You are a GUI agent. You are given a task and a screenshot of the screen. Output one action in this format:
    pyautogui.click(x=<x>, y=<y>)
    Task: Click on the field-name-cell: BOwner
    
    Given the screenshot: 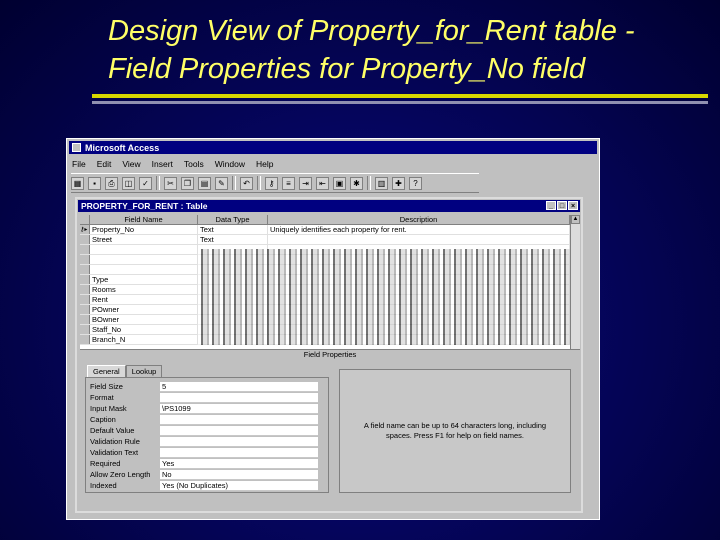 What is the action you would take?
    pyautogui.click(x=144, y=319)
    